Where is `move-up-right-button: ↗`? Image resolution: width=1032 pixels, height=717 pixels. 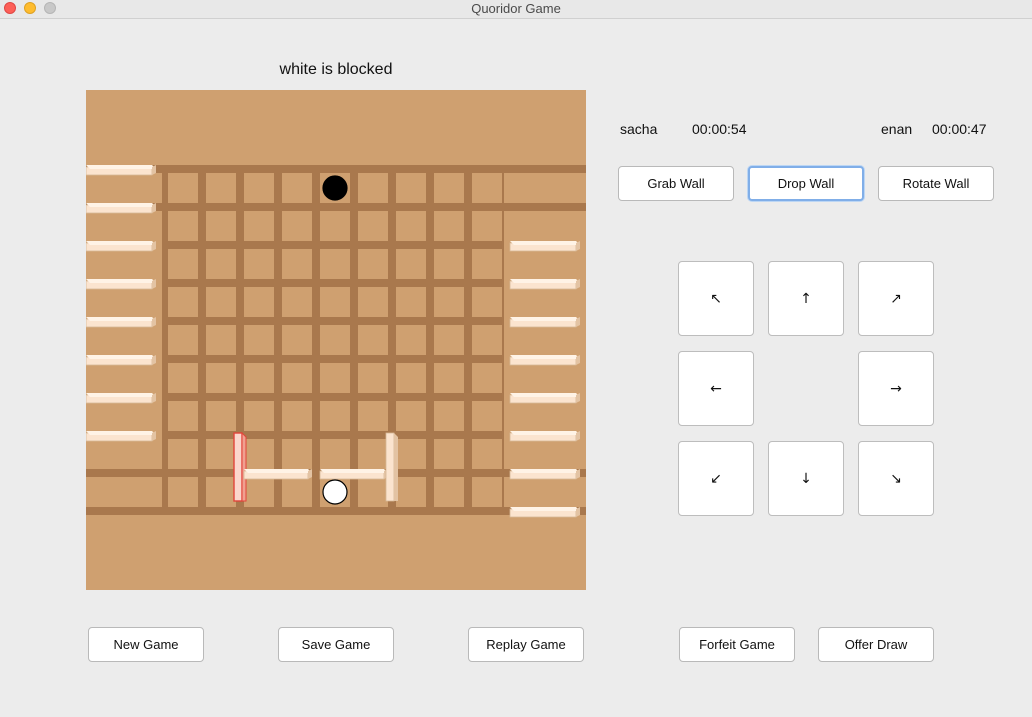
move-up-right-button: ↗ is located at coordinates (896, 298).